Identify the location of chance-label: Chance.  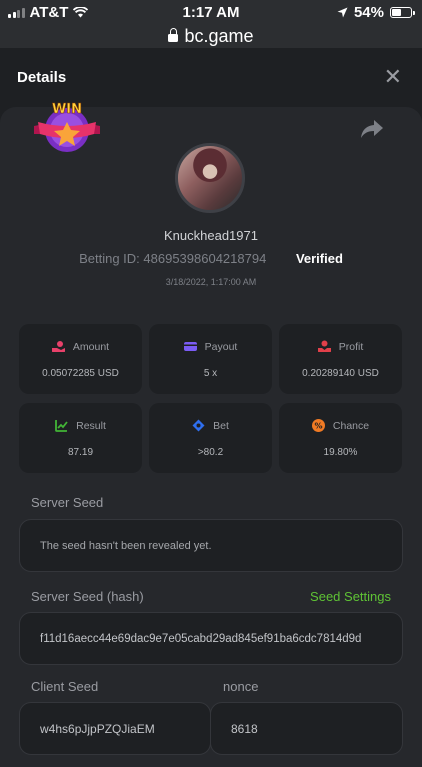
(351, 425).